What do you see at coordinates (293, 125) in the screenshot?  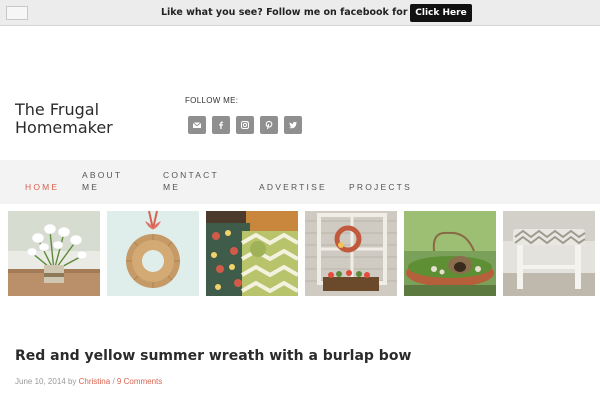 I see `twitter-icon` at bounding box center [293, 125].